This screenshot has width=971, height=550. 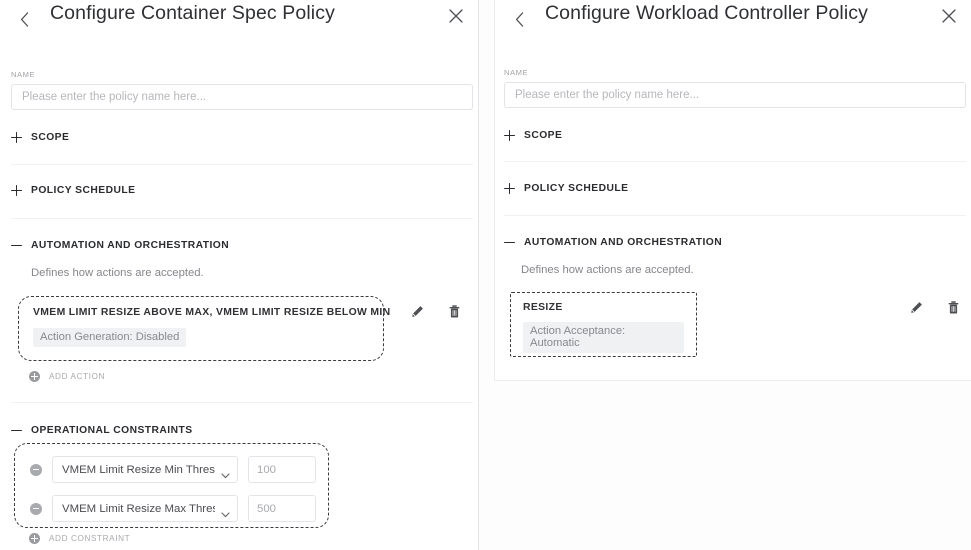 I want to click on constraint-type-select-wrap: VMEM Limit Resize Max Thresho, so click(x=145, y=508).